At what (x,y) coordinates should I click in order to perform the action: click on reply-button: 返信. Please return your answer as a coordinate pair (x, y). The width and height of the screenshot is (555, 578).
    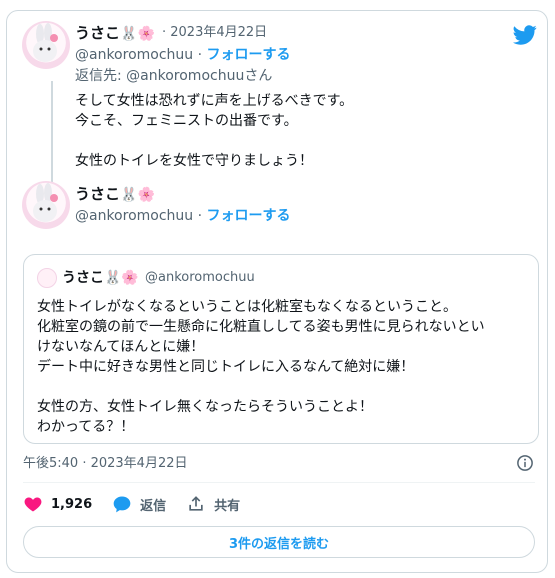
    Looking at the image, I should click on (139, 504).